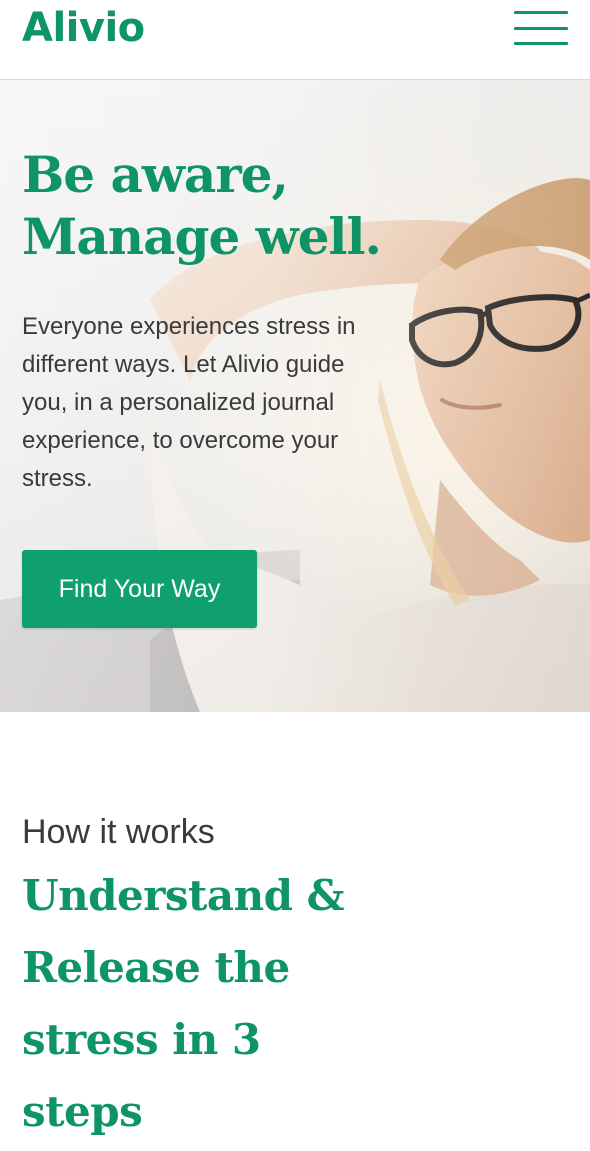 The height and width of the screenshot is (1151, 590). Describe the element at coordinates (155, 174) in the screenshot. I see `hero-title-line: Be aware,` at that location.